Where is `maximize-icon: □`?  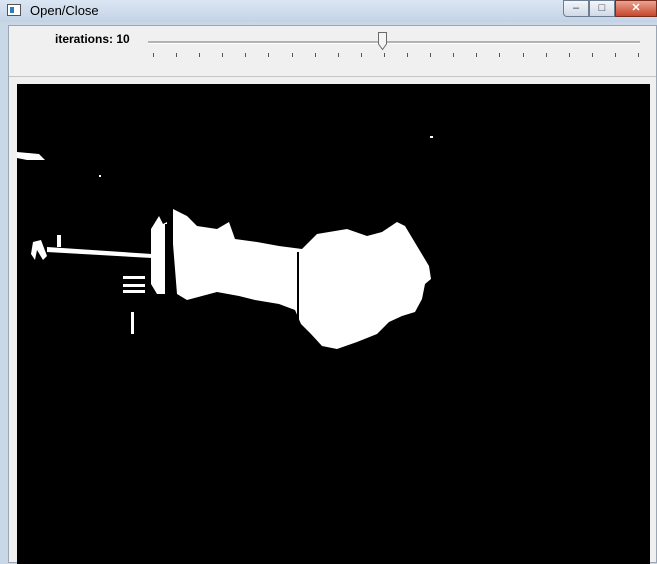
maximize-icon: □ is located at coordinates (602, 8).